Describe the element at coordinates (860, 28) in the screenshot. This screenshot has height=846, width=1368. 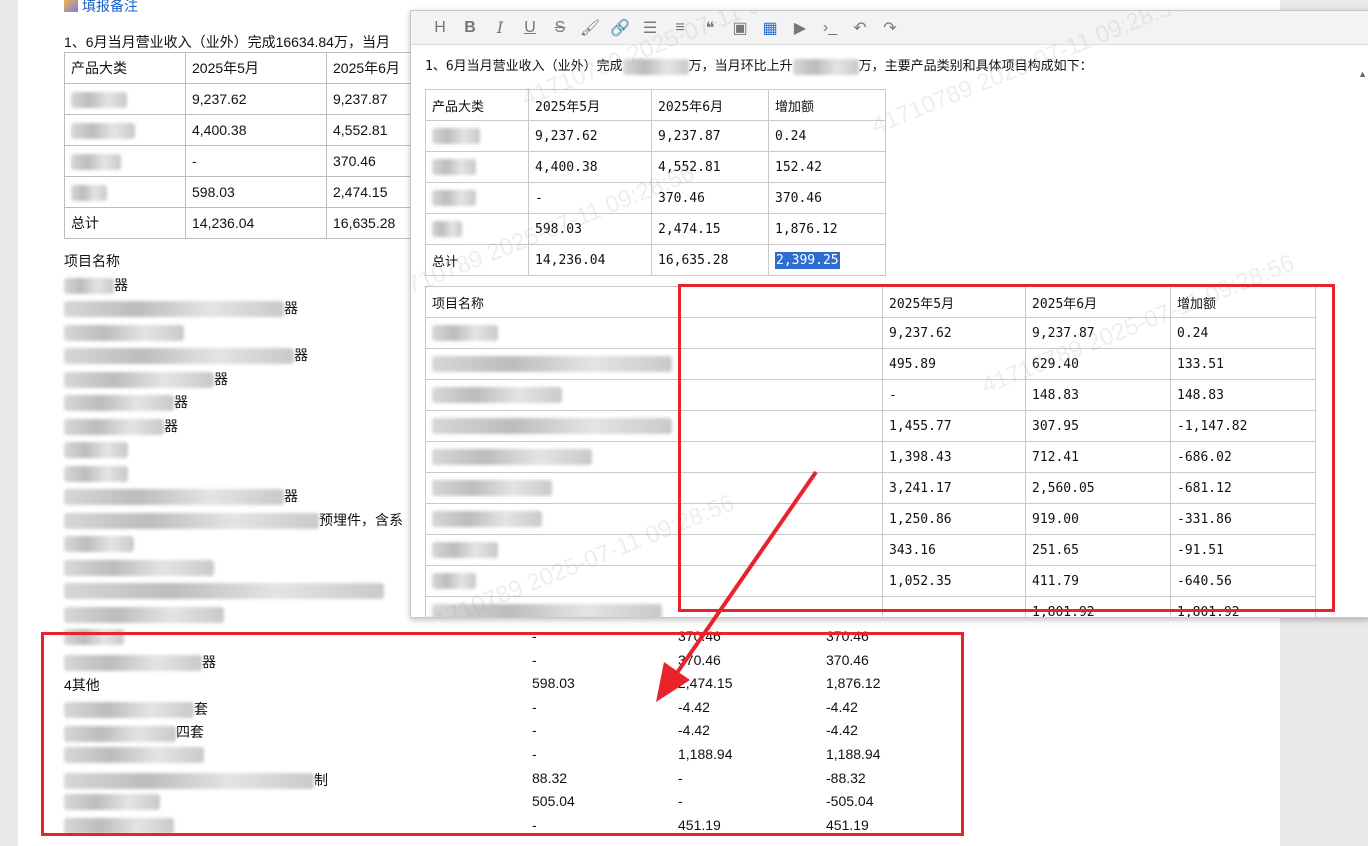
I see `undo-icon: ↶` at that location.